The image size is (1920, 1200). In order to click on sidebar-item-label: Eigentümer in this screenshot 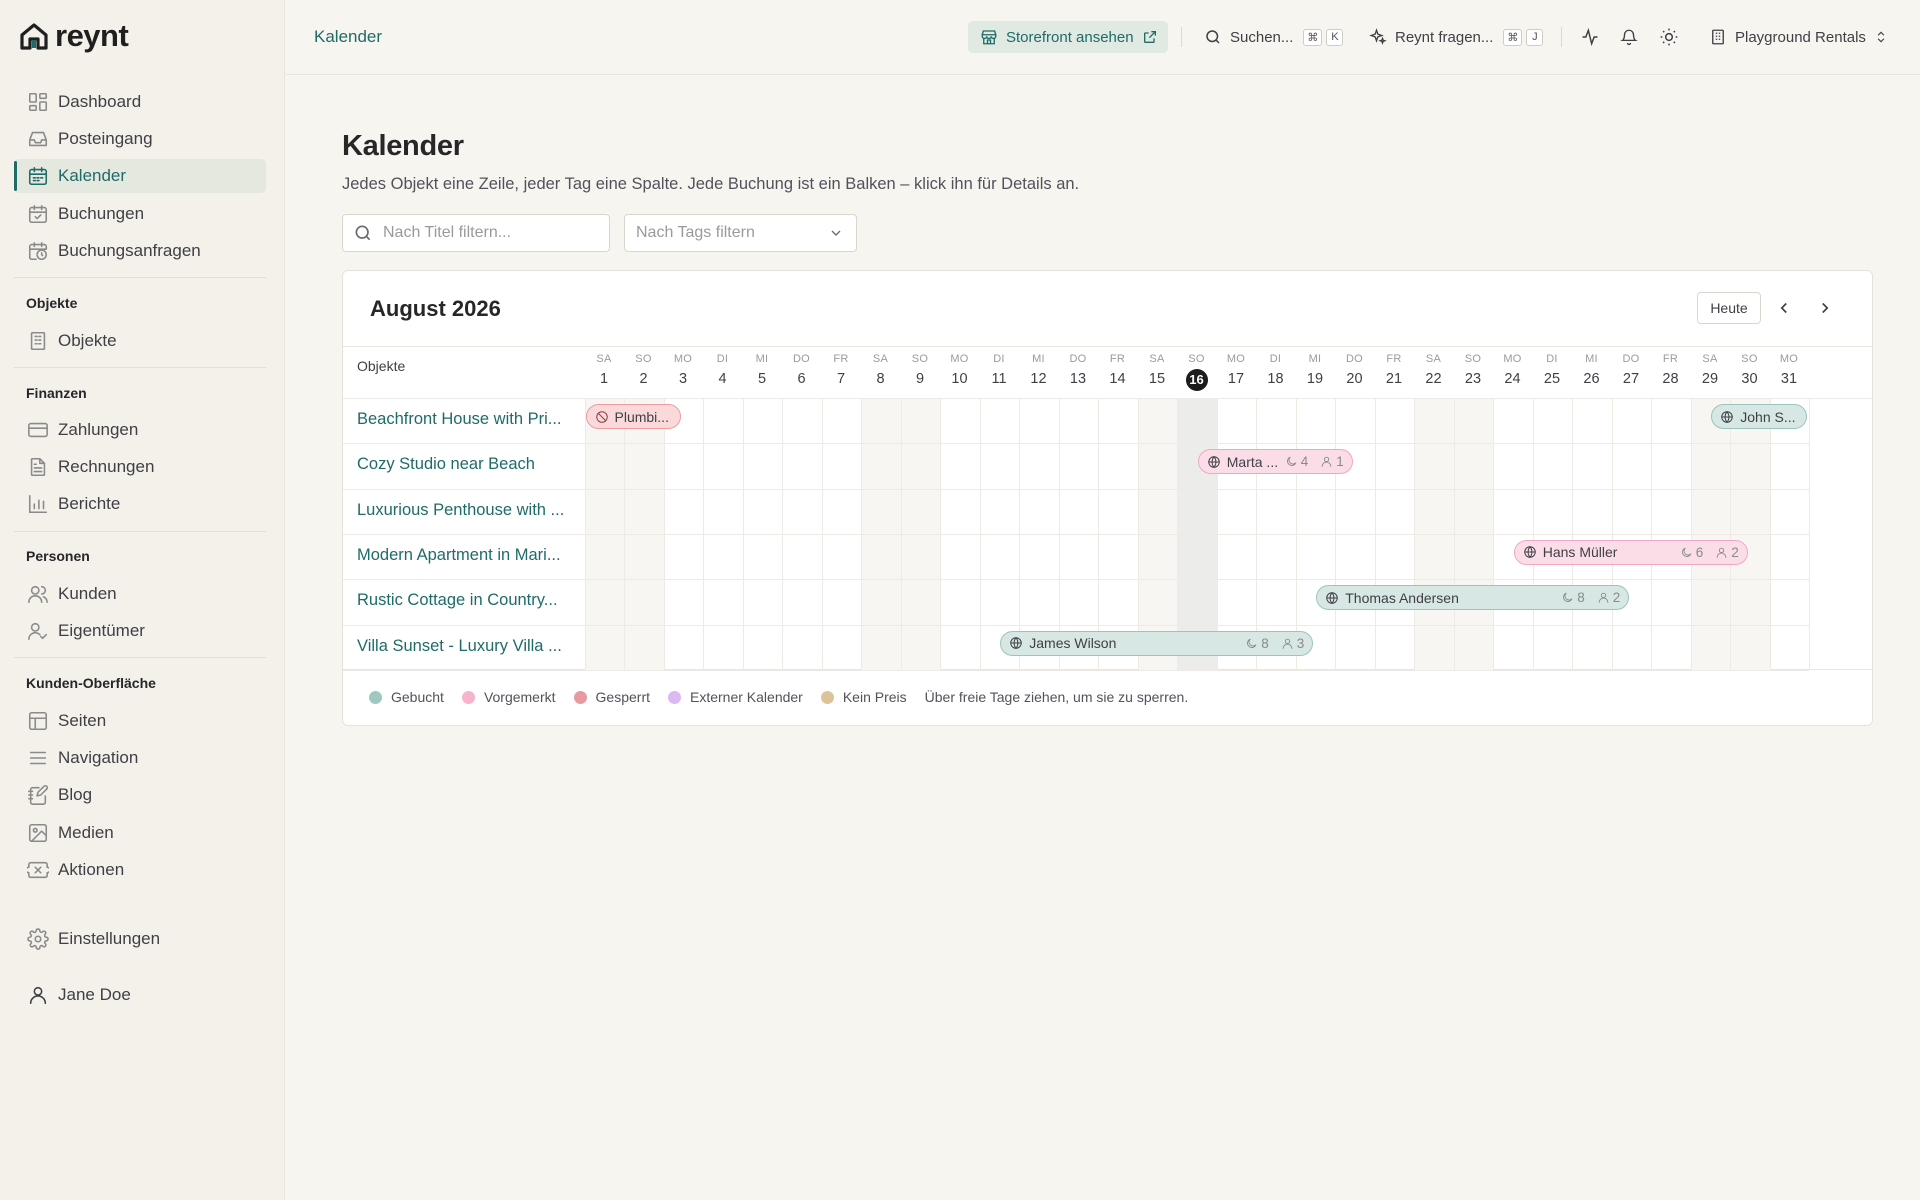, I will do `click(101, 631)`.